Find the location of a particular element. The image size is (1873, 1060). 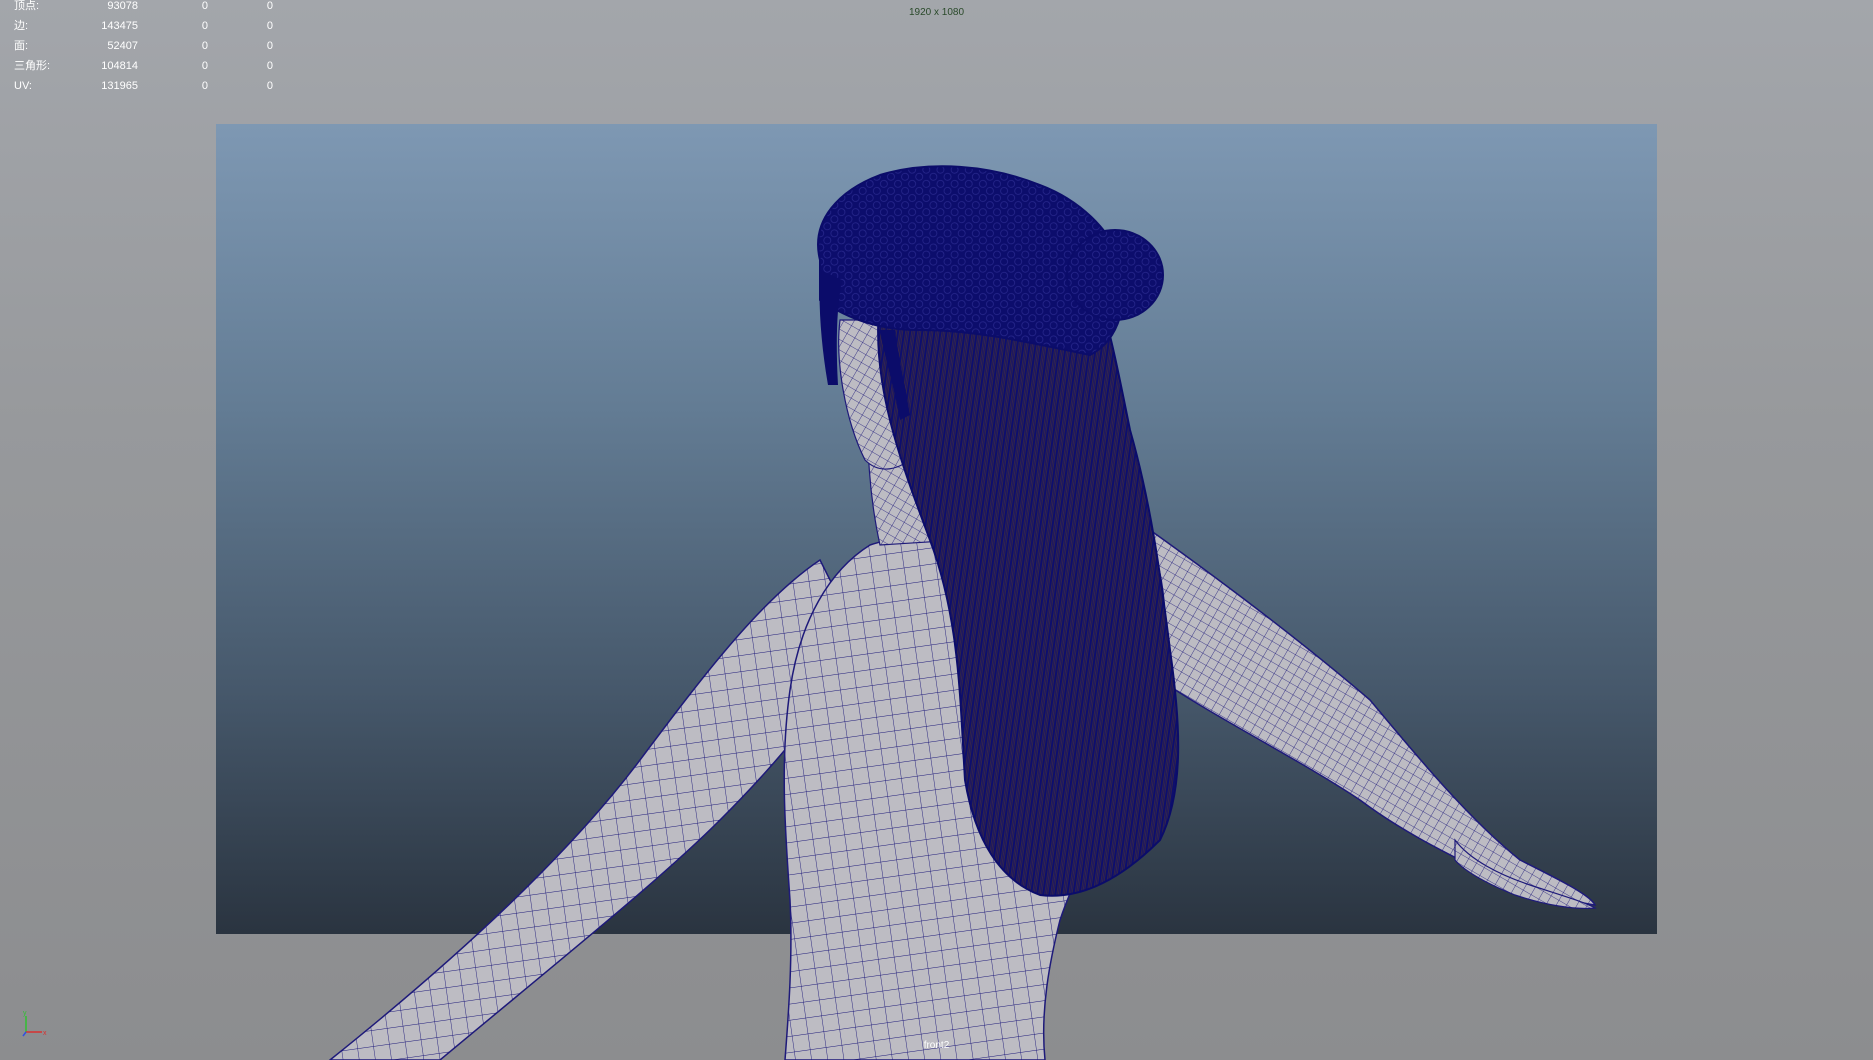

hud-total-value: 131965 is located at coordinates (119, 86).